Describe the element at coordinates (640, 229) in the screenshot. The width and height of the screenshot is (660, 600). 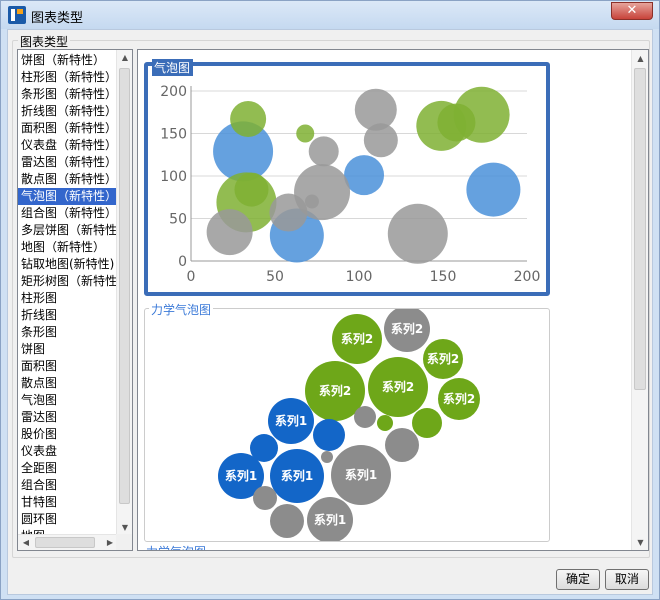
I see `preview-scroll-thumb` at that location.